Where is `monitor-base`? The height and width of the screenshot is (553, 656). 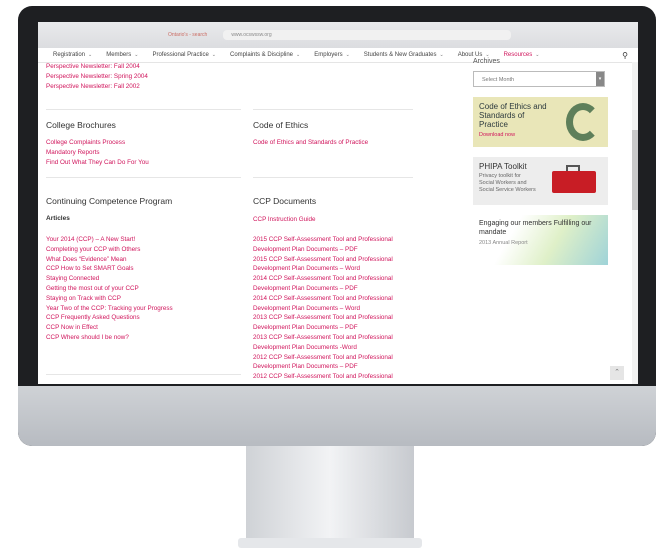
monitor-base is located at coordinates (330, 543).